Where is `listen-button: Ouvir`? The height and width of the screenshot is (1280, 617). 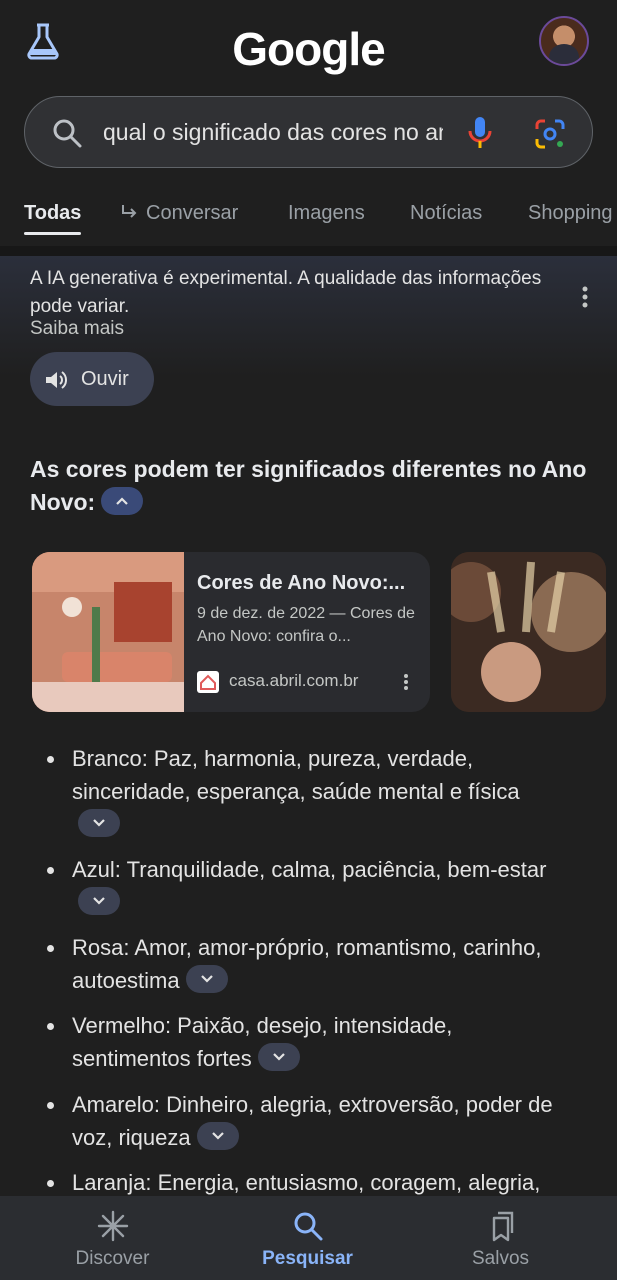 listen-button: Ouvir is located at coordinates (92, 379).